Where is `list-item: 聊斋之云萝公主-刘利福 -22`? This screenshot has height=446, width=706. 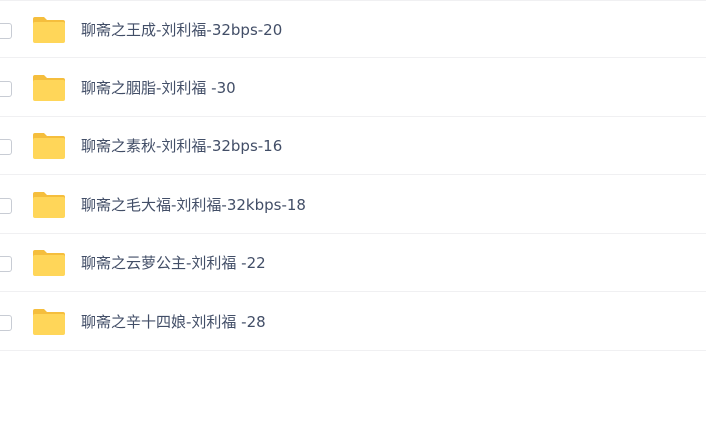 list-item: 聊斋之云萝公主-刘利福 -22 is located at coordinates (353, 263).